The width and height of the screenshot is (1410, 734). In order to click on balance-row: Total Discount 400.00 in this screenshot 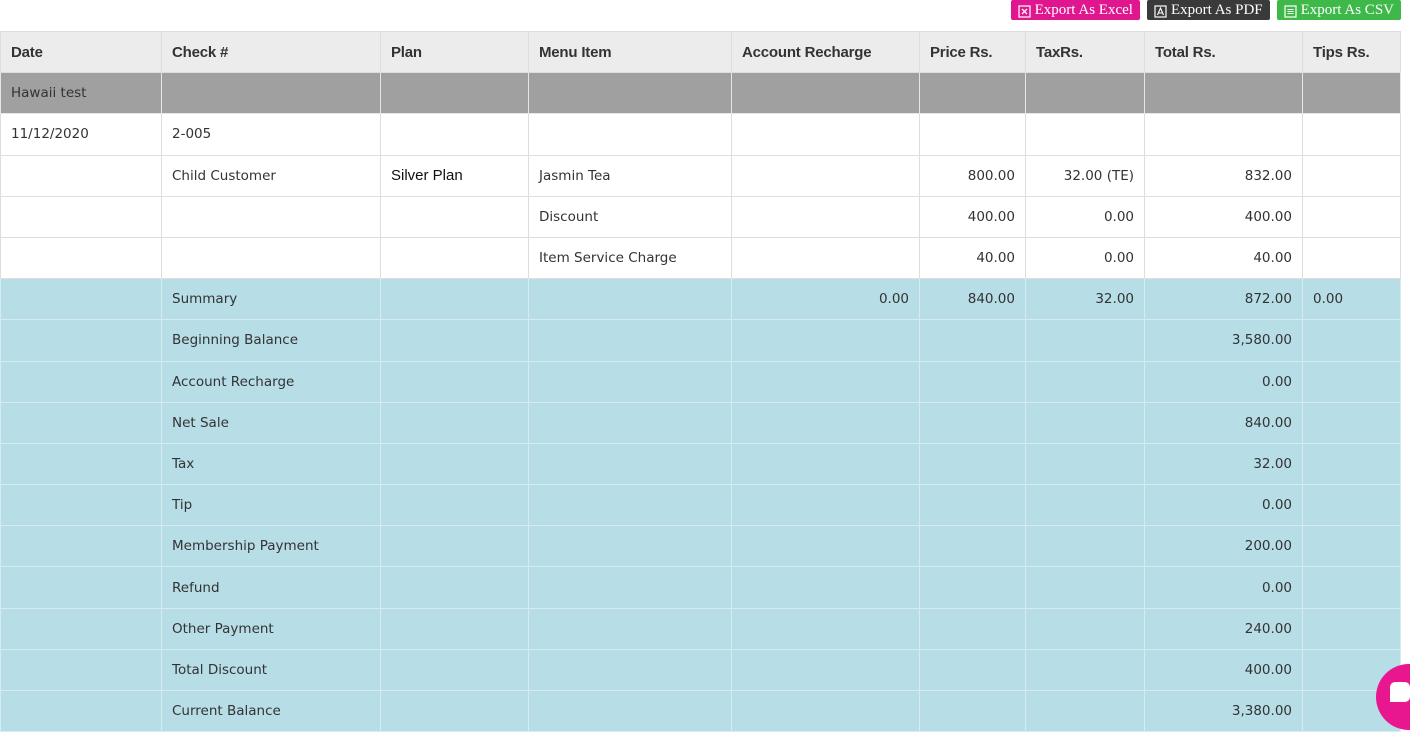, I will do `click(700, 670)`.